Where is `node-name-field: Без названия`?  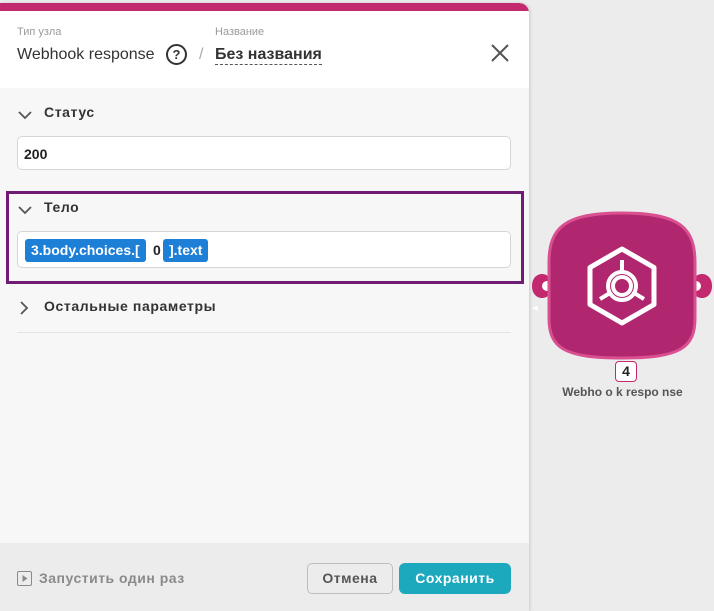
node-name-field: Без названия is located at coordinates (268, 55).